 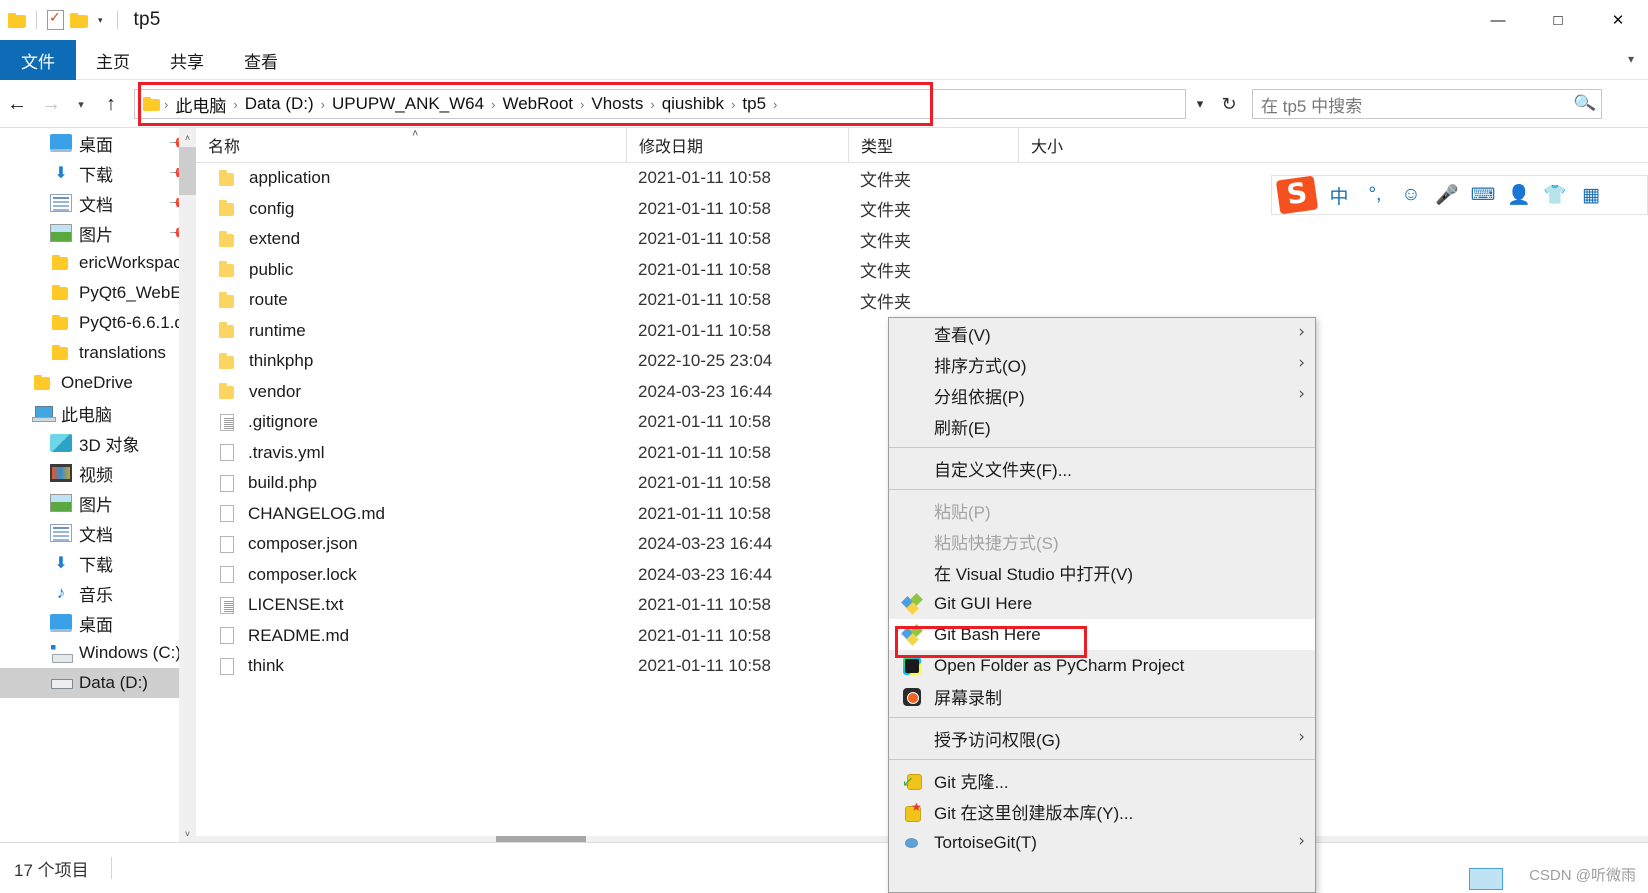 What do you see at coordinates (98, 293) in the screenshot?
I see `sidebar-item-5: PyQt6_WebEng` at bounding box center [98, 293].